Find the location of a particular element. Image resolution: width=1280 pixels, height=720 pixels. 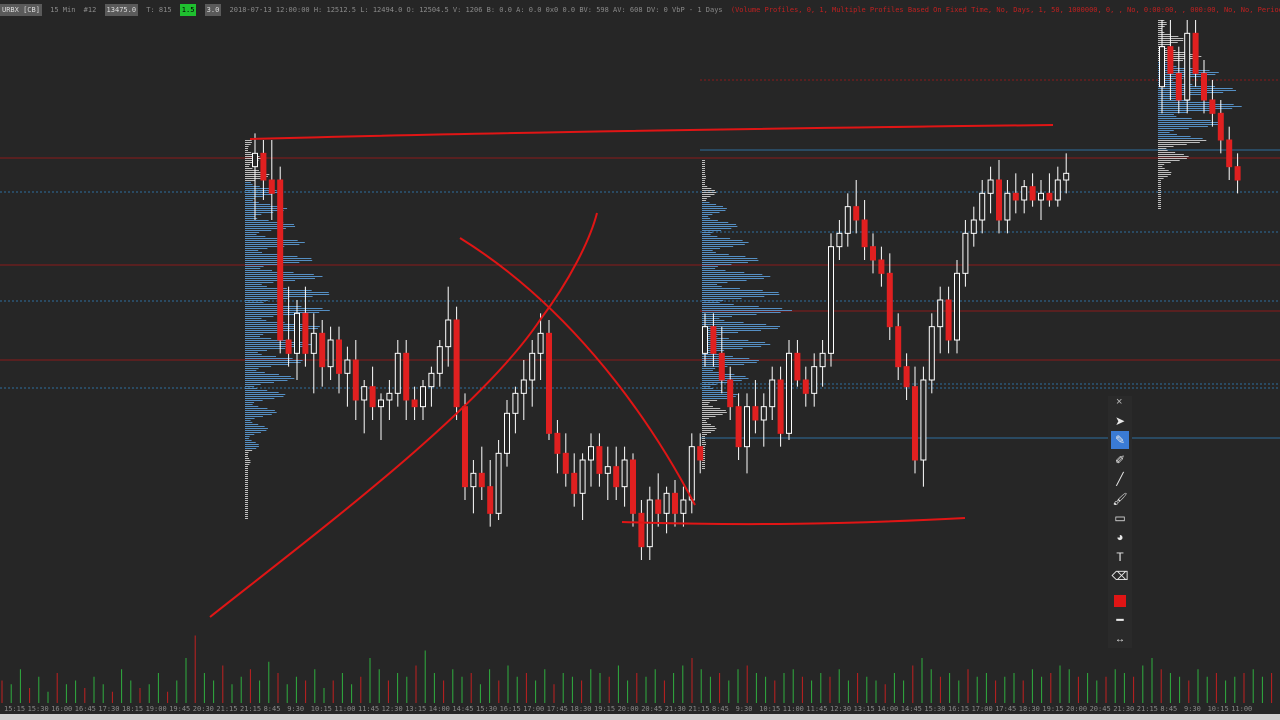

rectangle-icon: ▭ is located at coordinates (1120, 518).